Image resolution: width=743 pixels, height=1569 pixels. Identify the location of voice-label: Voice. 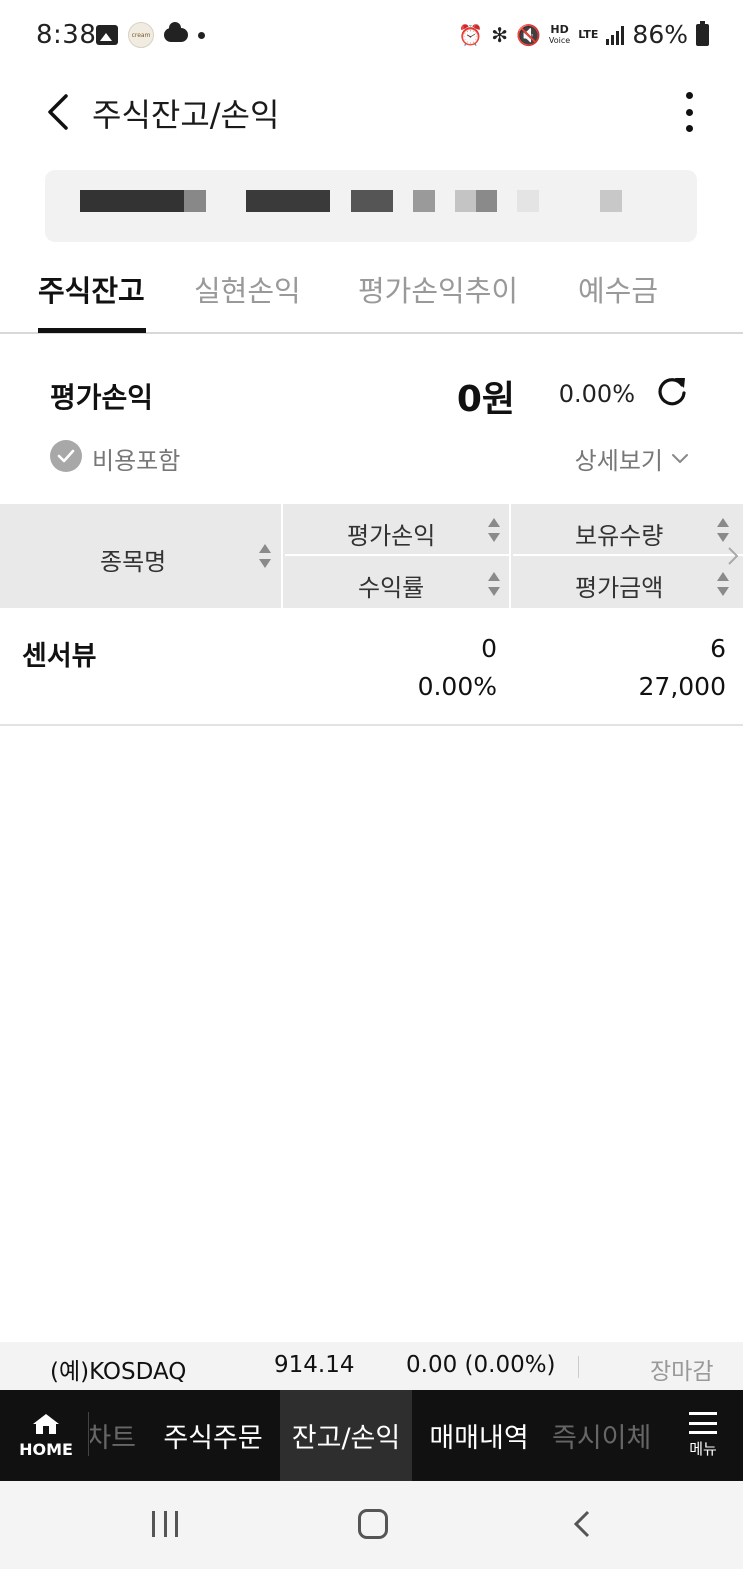
(559, 40).